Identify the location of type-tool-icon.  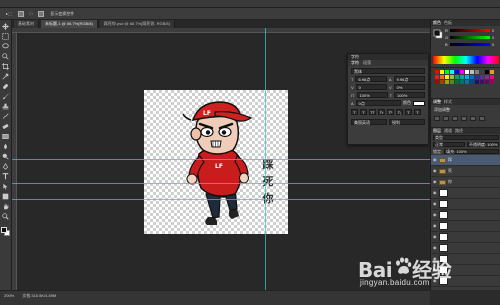
(5, 176).